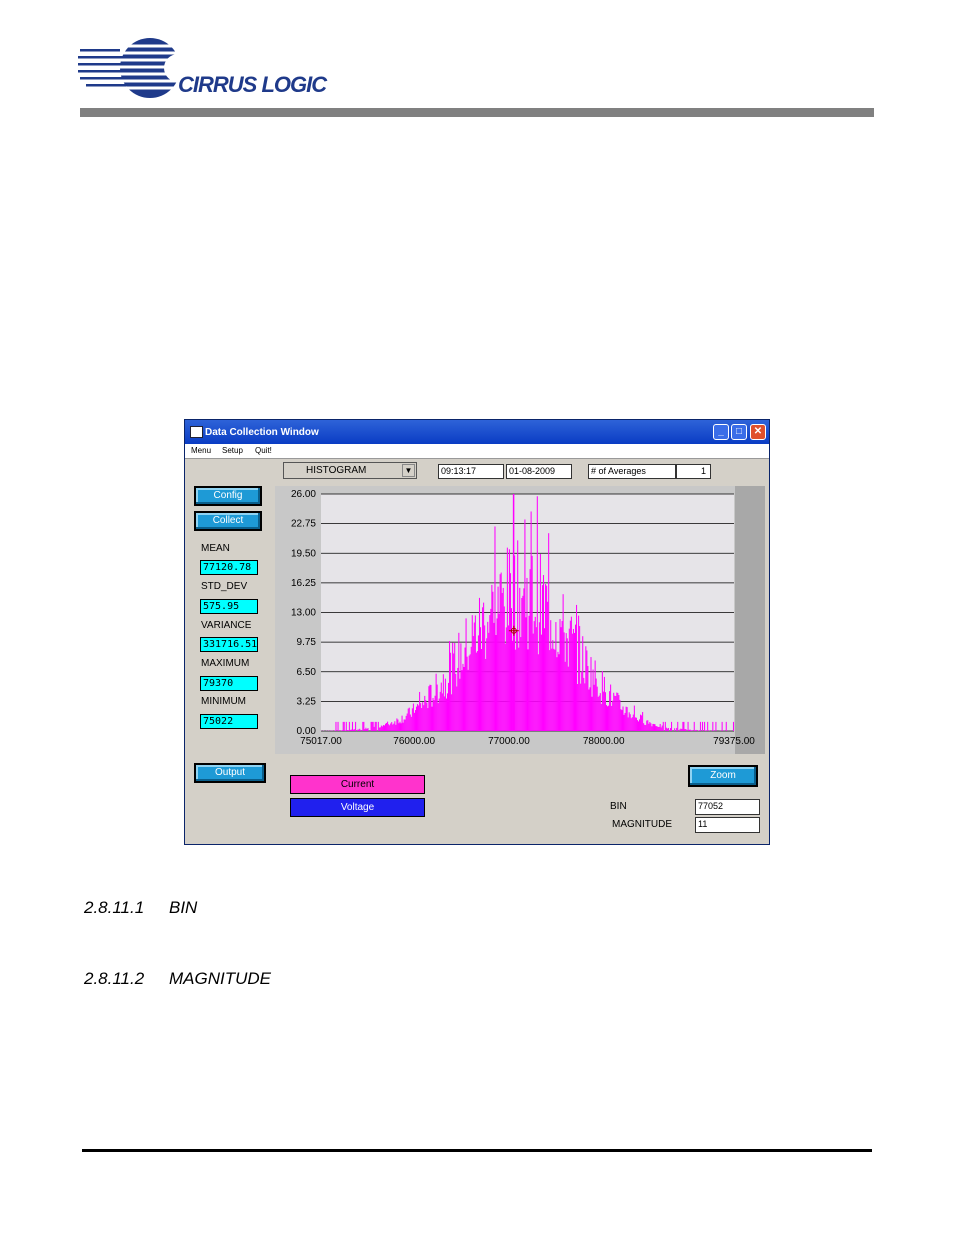 Image resolution: width=954 pixels, height=1235 pixels. I want to click on zoom-button: Zoom, so click(723, 776).